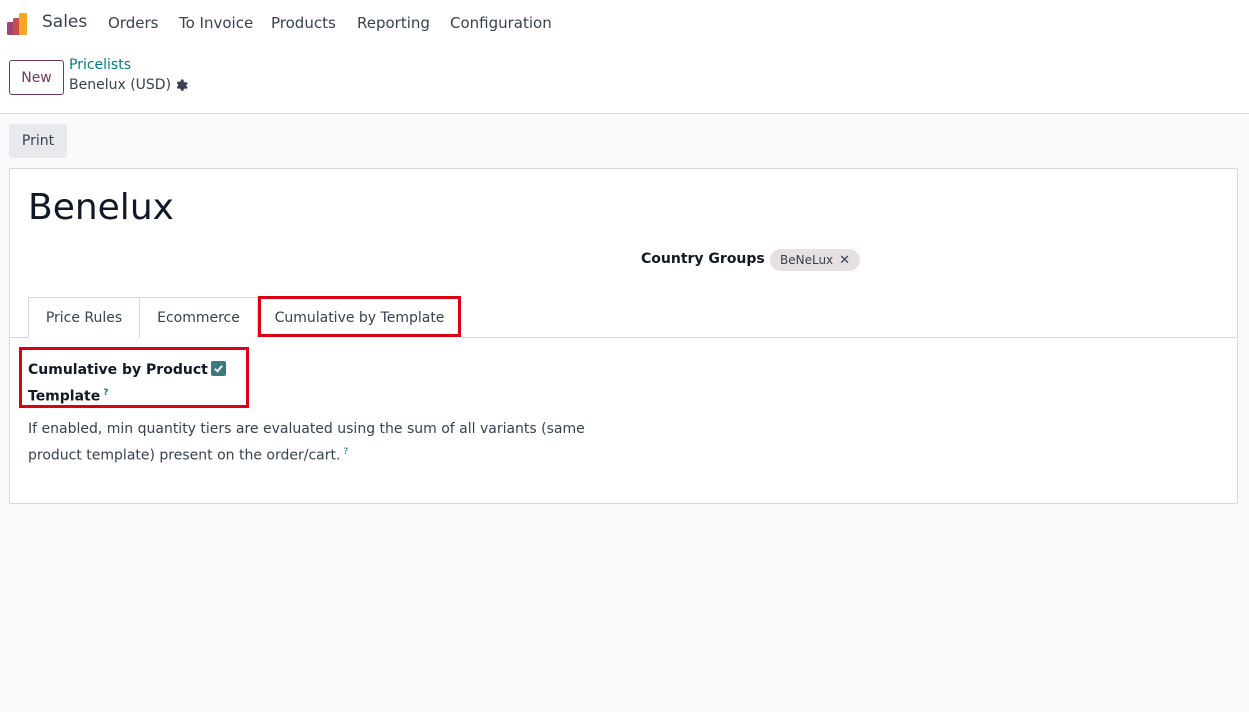 This screenshot has width=1249, height=712. Describe the element at coordinates (199, 317) in the screenshot. I see `tab-ecommerce: Ecommerce` at that location.